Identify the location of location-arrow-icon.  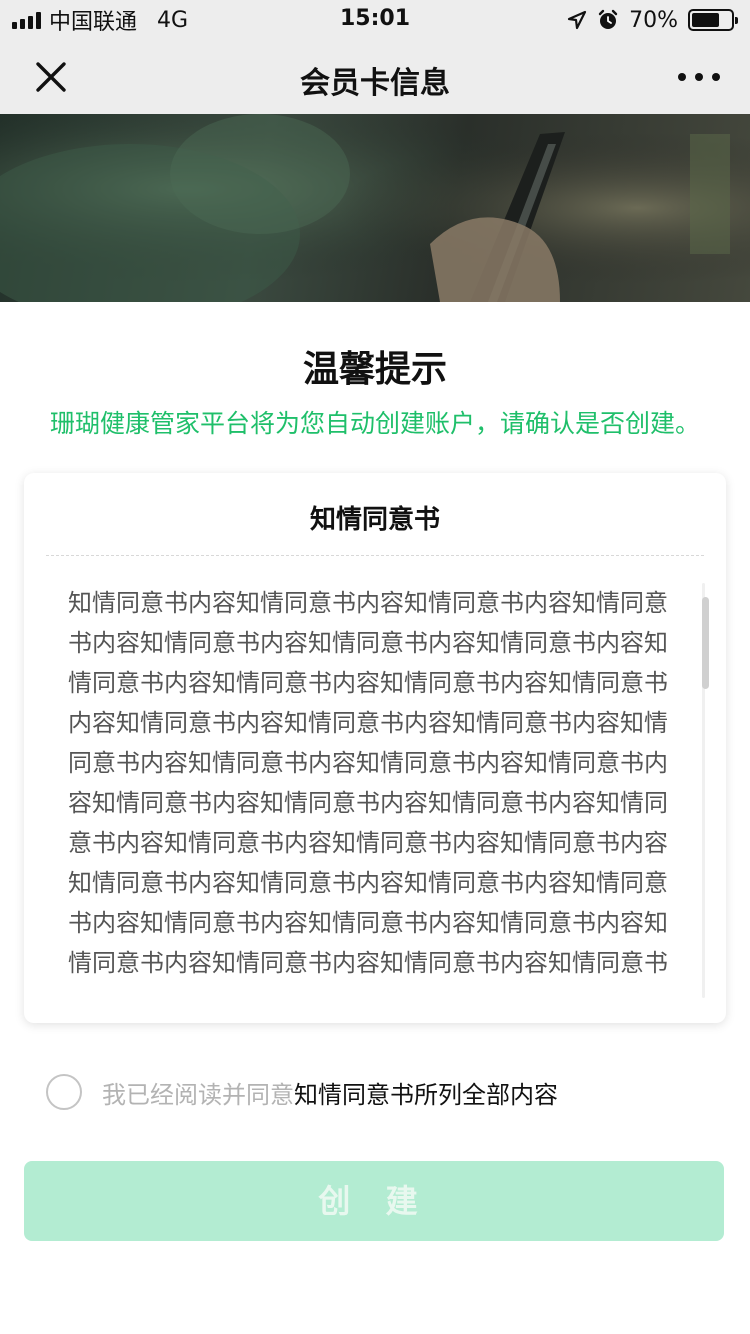
(577, 20).